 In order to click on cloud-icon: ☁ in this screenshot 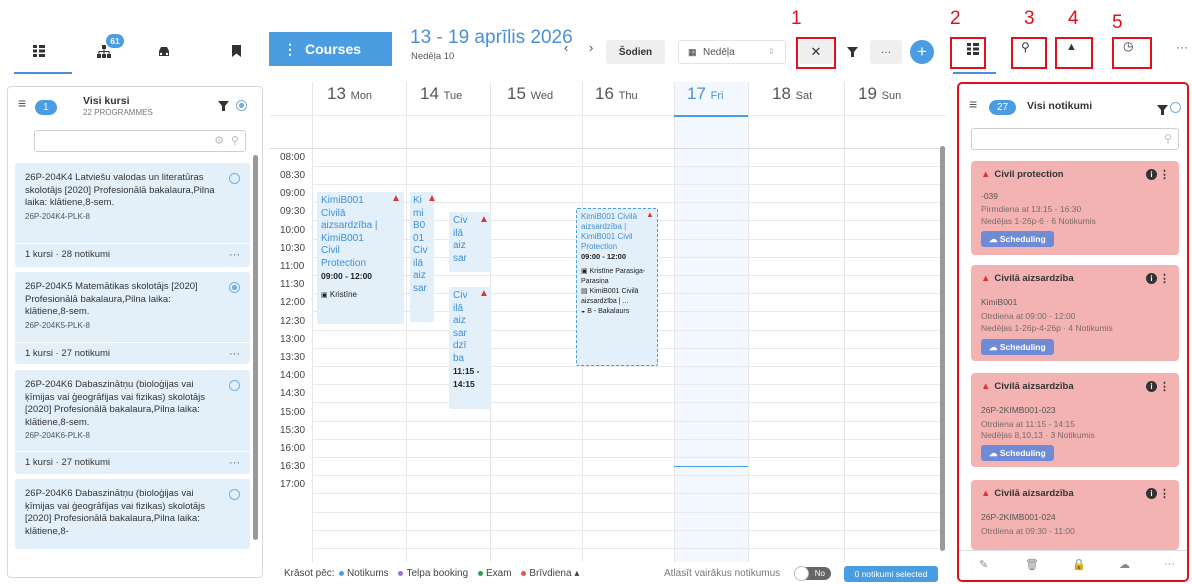, I will do `click(1124, 564)`.